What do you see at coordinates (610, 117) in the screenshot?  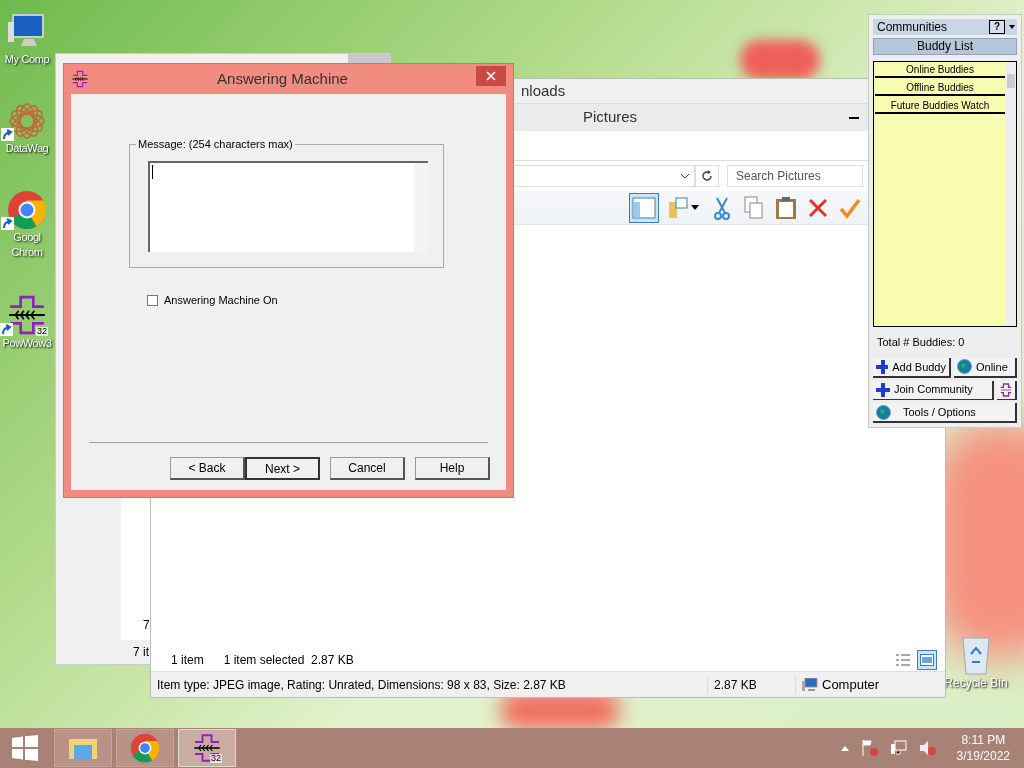 I see `pane-title: Pictures` at bounding box center [610, 117].